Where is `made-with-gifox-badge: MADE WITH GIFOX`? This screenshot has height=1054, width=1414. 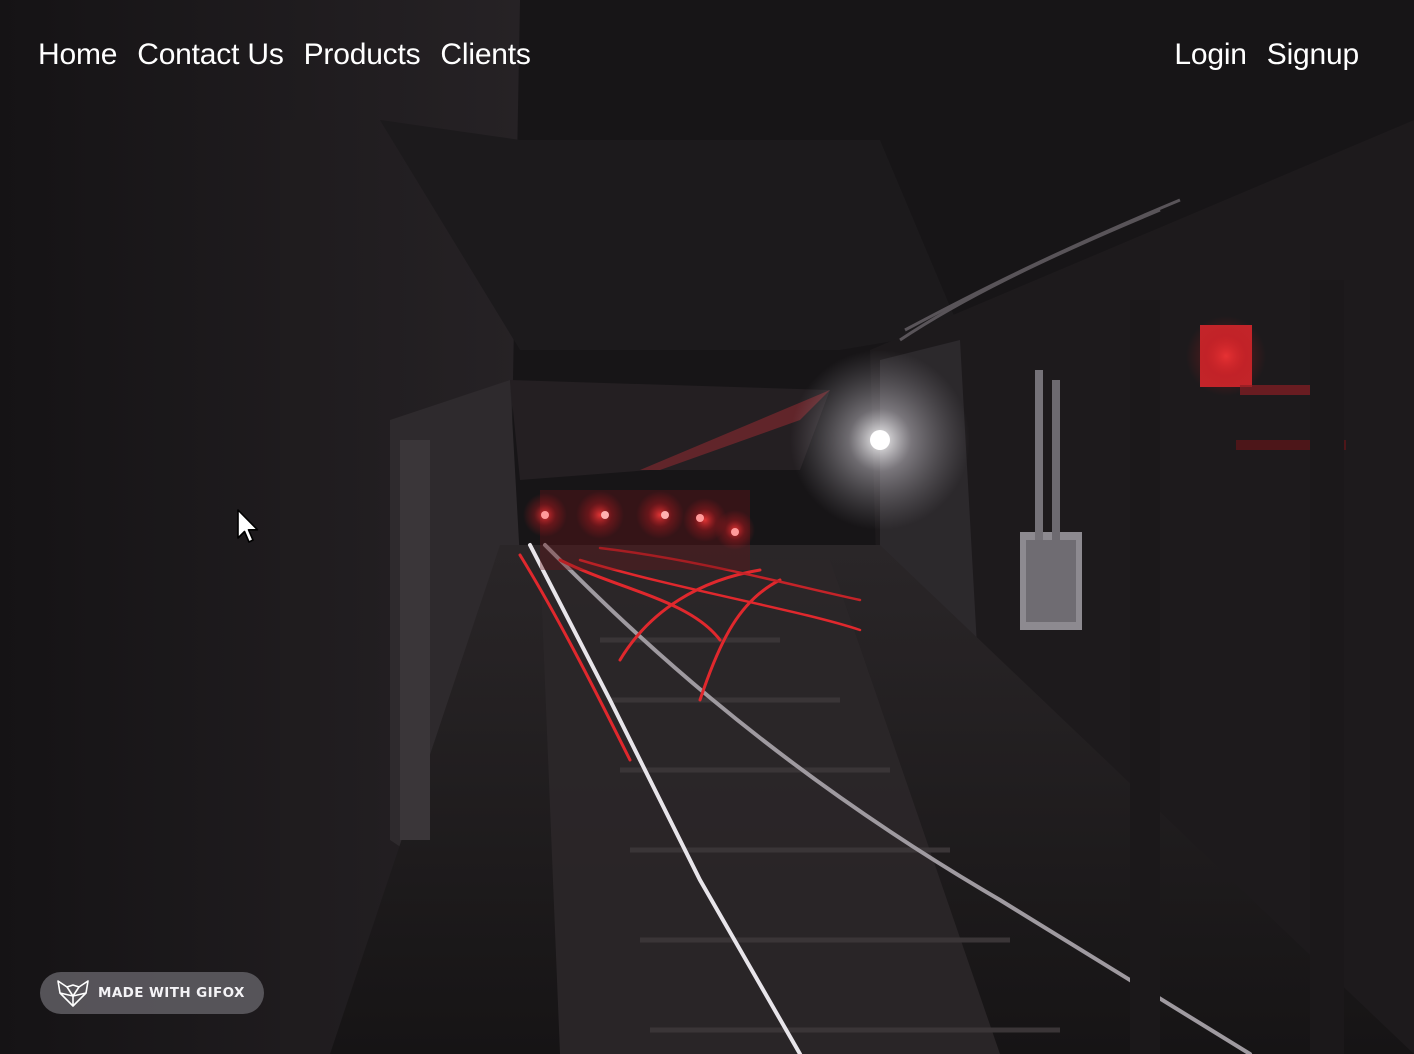
made-with-gifox-badge: MADE WITH GIFOX is located at coordinates (152, 993).